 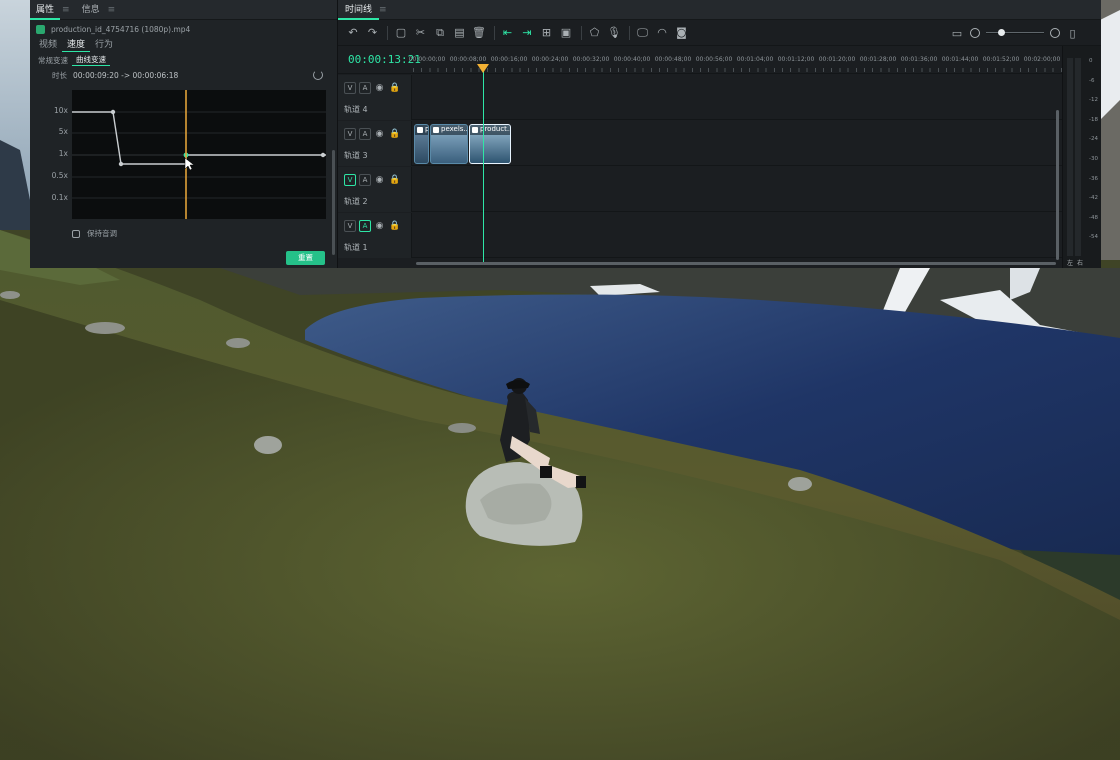 What do you see at coordinates (359, 10) in the screenshot?
I see `tab-timeline: 时间线` at bounding box center [359, 10].